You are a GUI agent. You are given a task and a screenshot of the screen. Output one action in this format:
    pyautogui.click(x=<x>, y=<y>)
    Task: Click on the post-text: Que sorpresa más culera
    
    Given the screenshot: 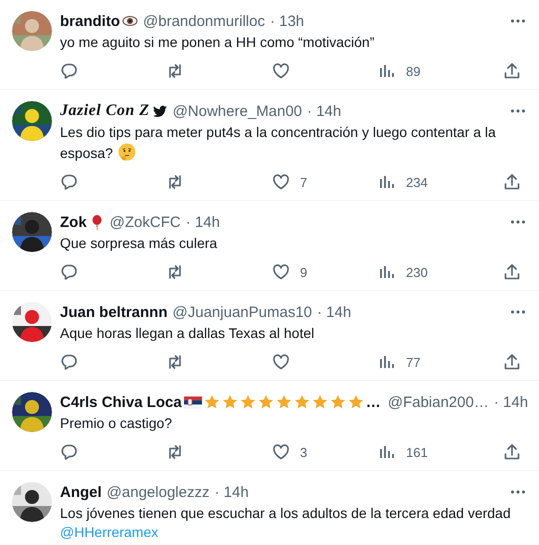 What is the action you would take?
    pyautogui.click(x=139, y=243)
    